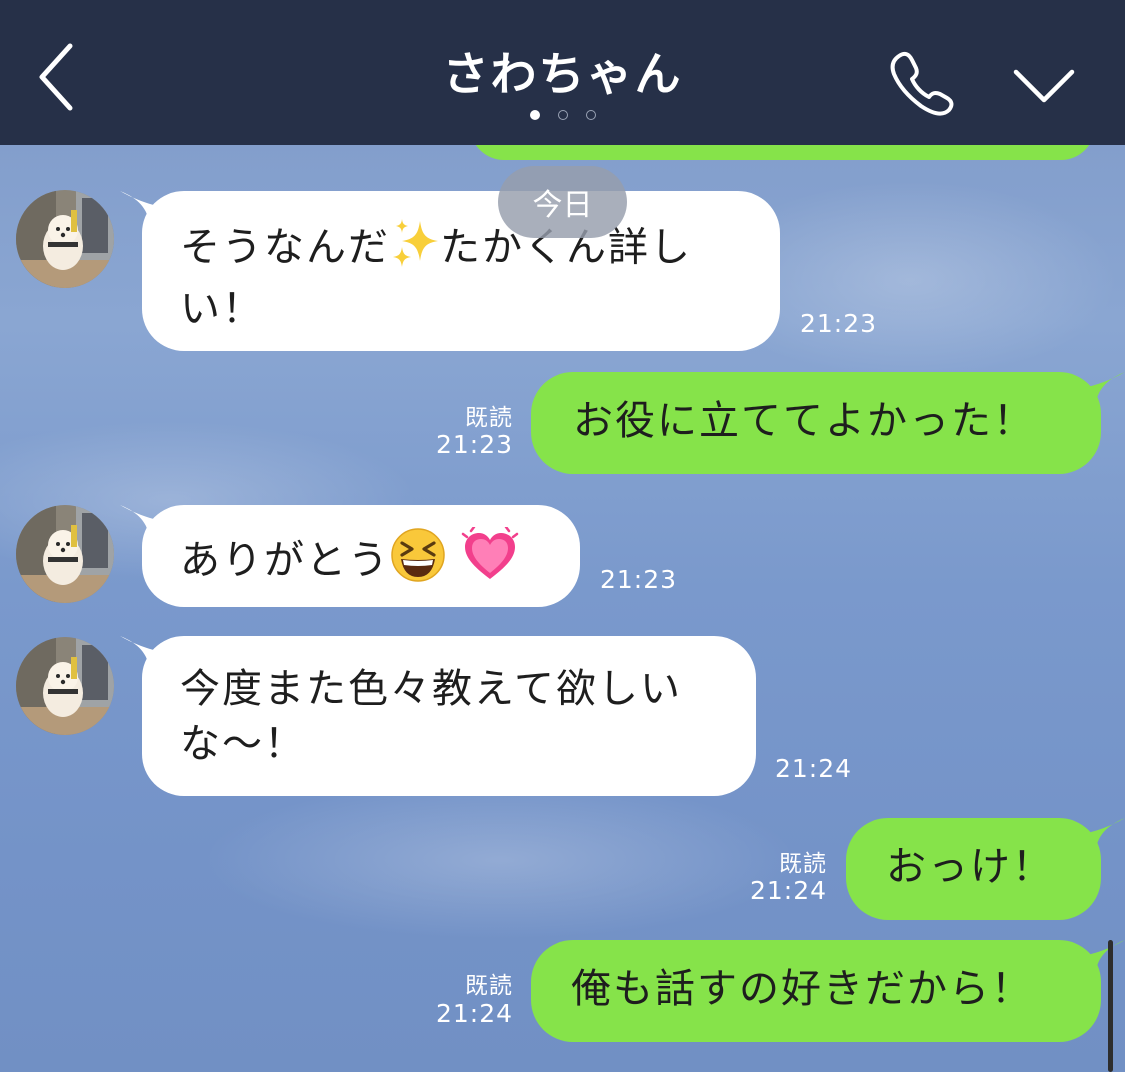 The image size is (1125, 1072). Describe the element at coordinates (415, 249) in the screenshot. I see `sparkles-emoji` at that location.